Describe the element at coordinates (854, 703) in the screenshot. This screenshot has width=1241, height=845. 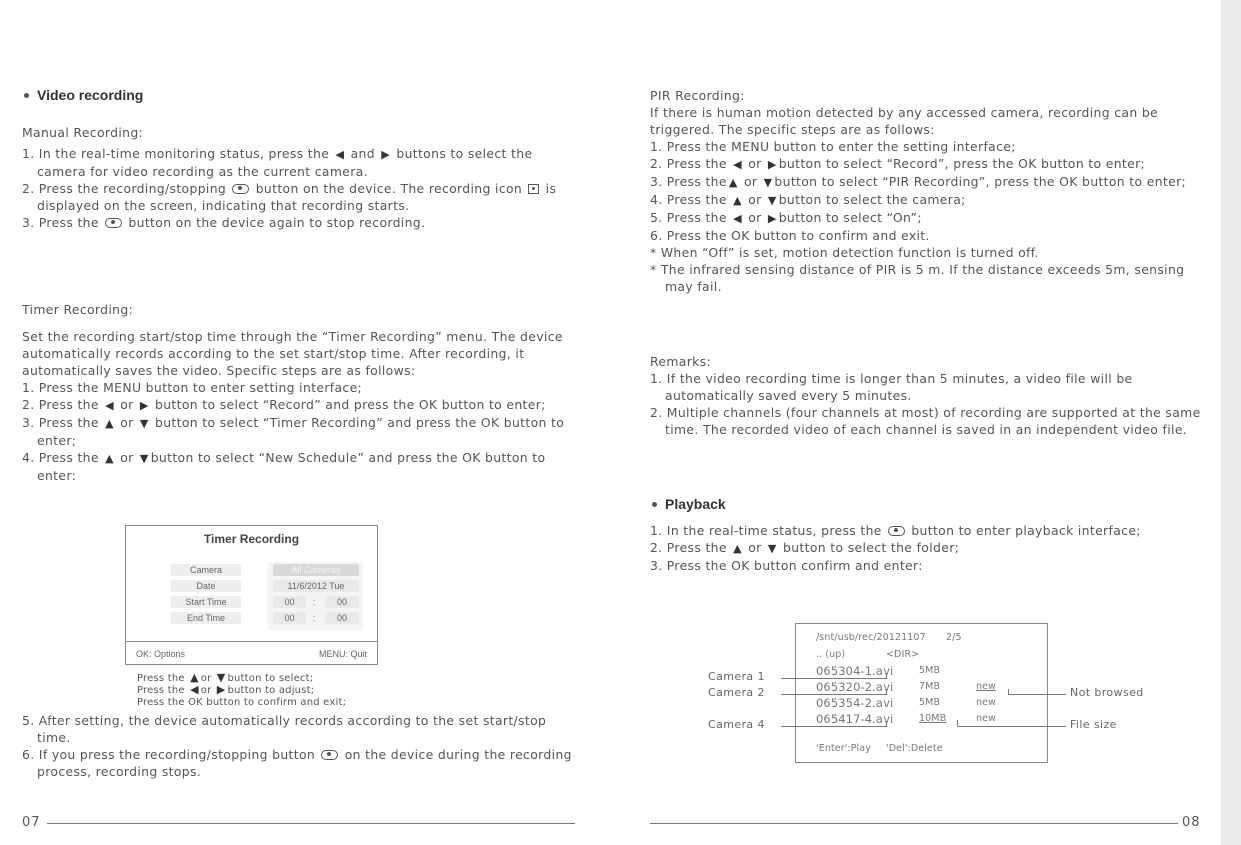
I see `file-row: 065354-2.avi` at that location.